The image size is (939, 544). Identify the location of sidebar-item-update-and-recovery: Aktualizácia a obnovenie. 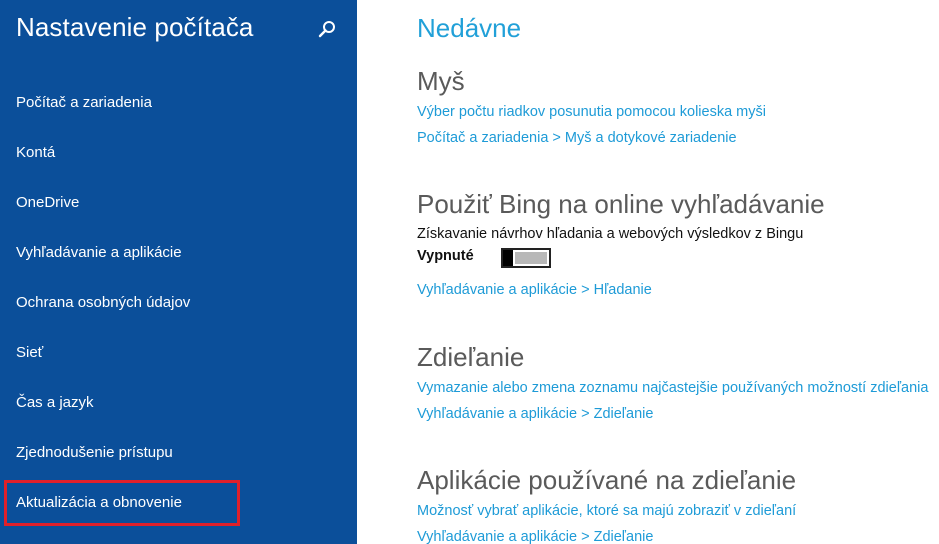
(178, 503).